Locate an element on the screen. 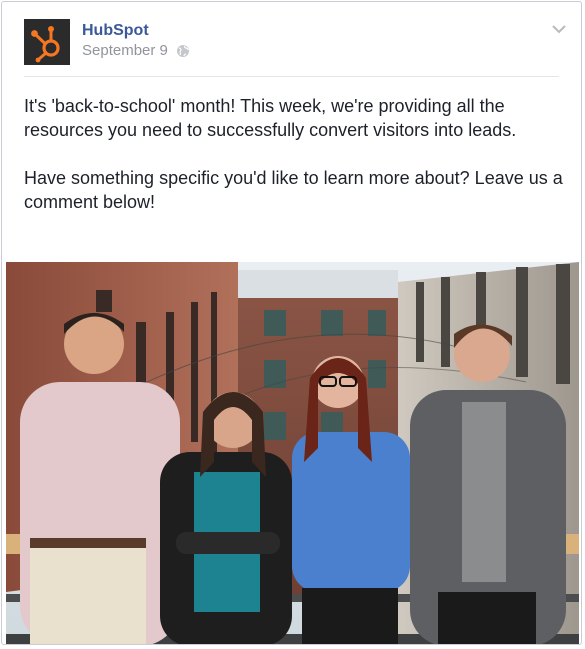 The height and width of the screenshot is (649, 585). hubspot-logo-icon is located at coordinates (47, 42).